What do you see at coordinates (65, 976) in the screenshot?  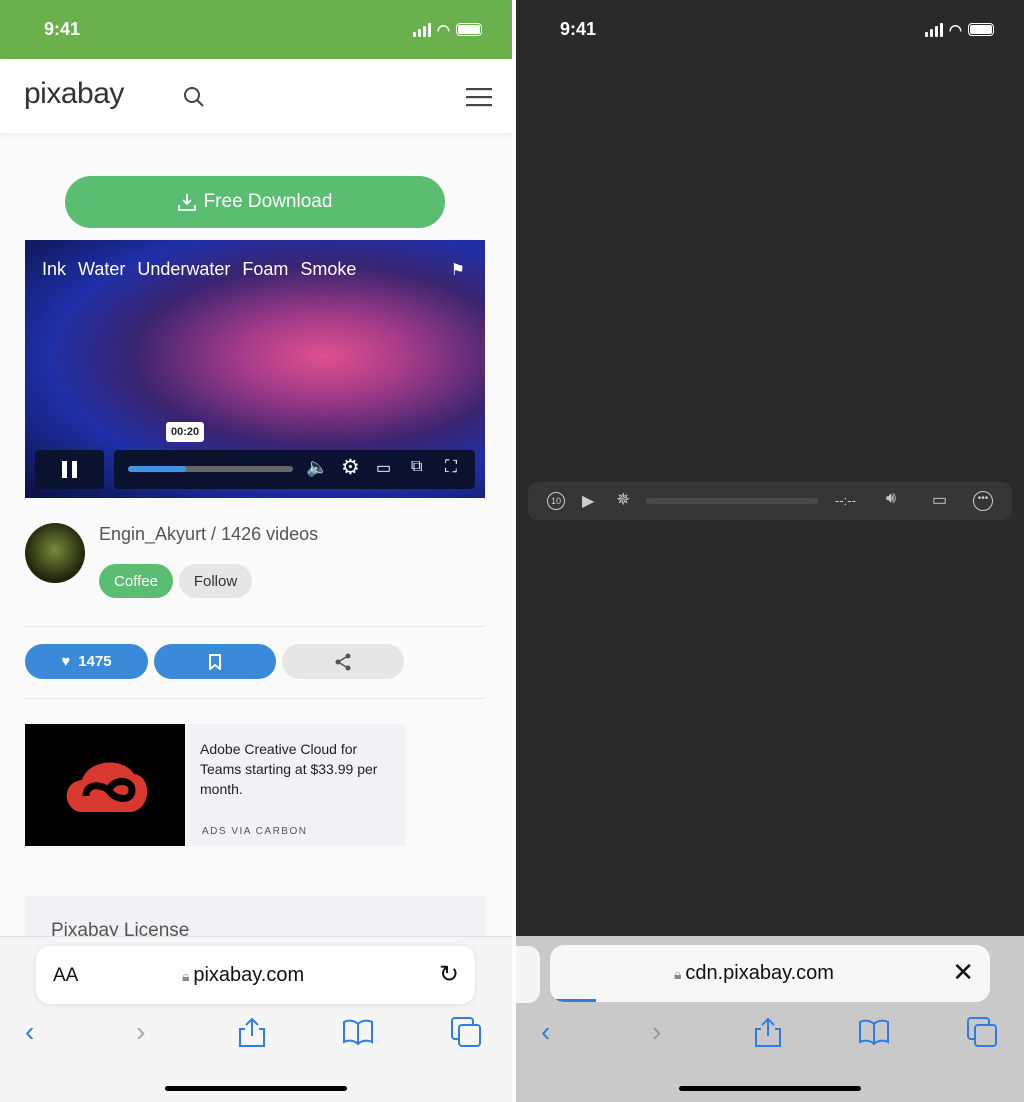 I see `text-size-button: AA` at bounding box center [65, 976].